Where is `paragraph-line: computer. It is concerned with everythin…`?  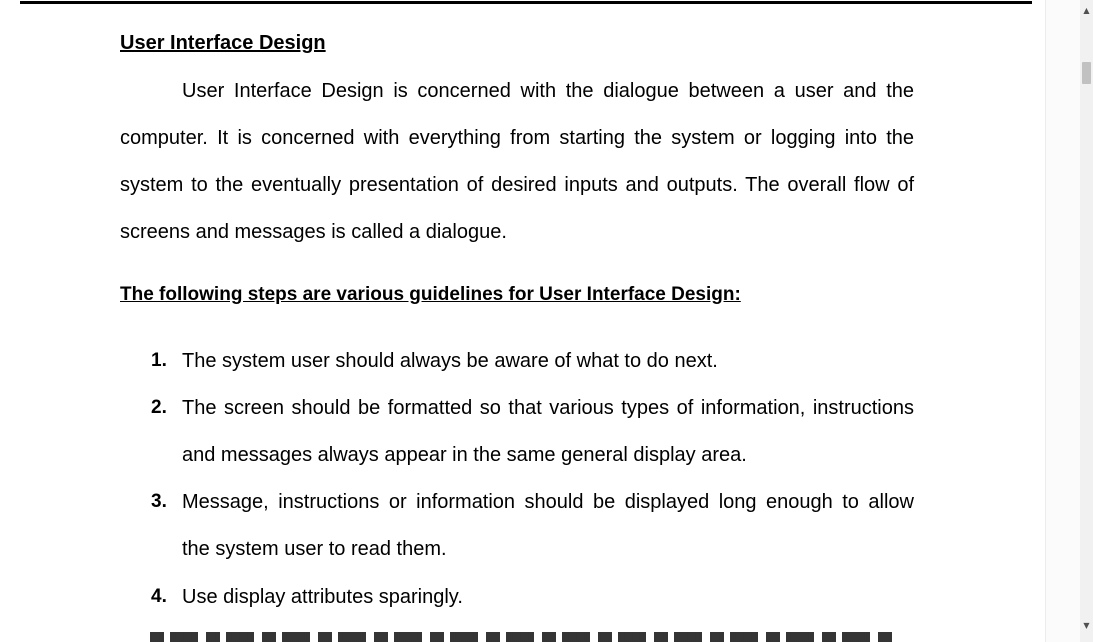 paragraph-line: computer. It is concerned with everythin… is located at coordinates (517, 138).